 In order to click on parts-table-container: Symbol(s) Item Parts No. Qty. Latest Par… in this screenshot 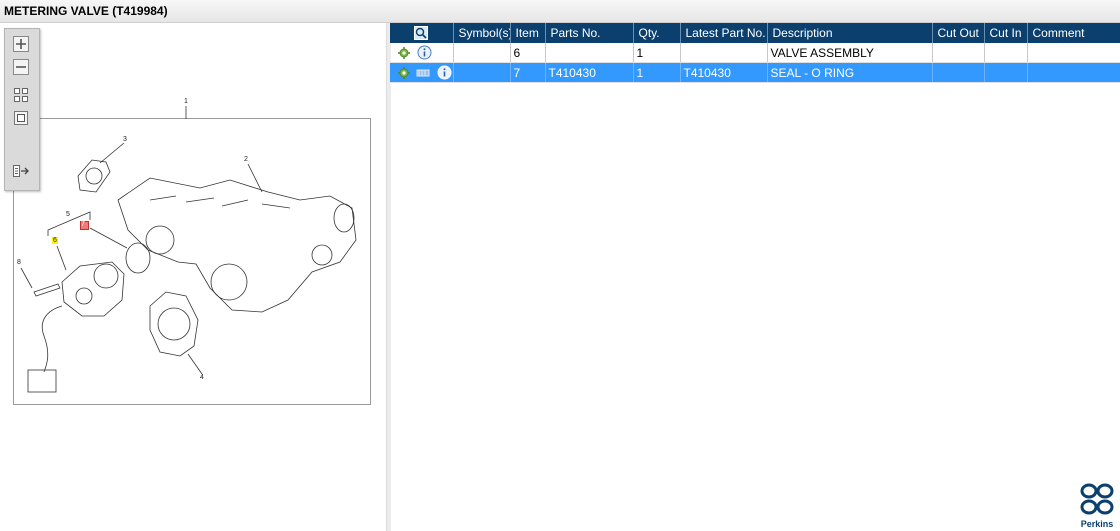, I will do `click(755, 53)`.